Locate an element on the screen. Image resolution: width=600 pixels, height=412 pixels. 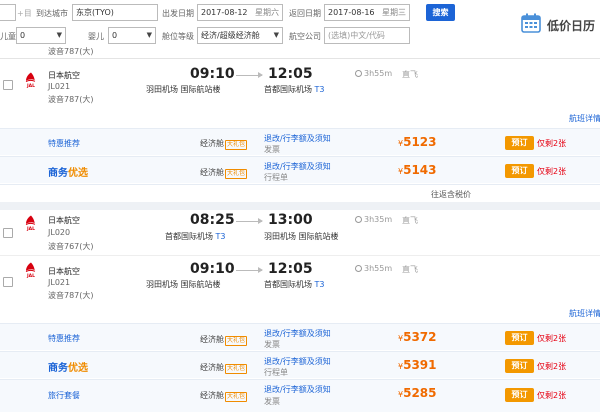
invoice-label: 发票 is located at coordinates (272, 149).